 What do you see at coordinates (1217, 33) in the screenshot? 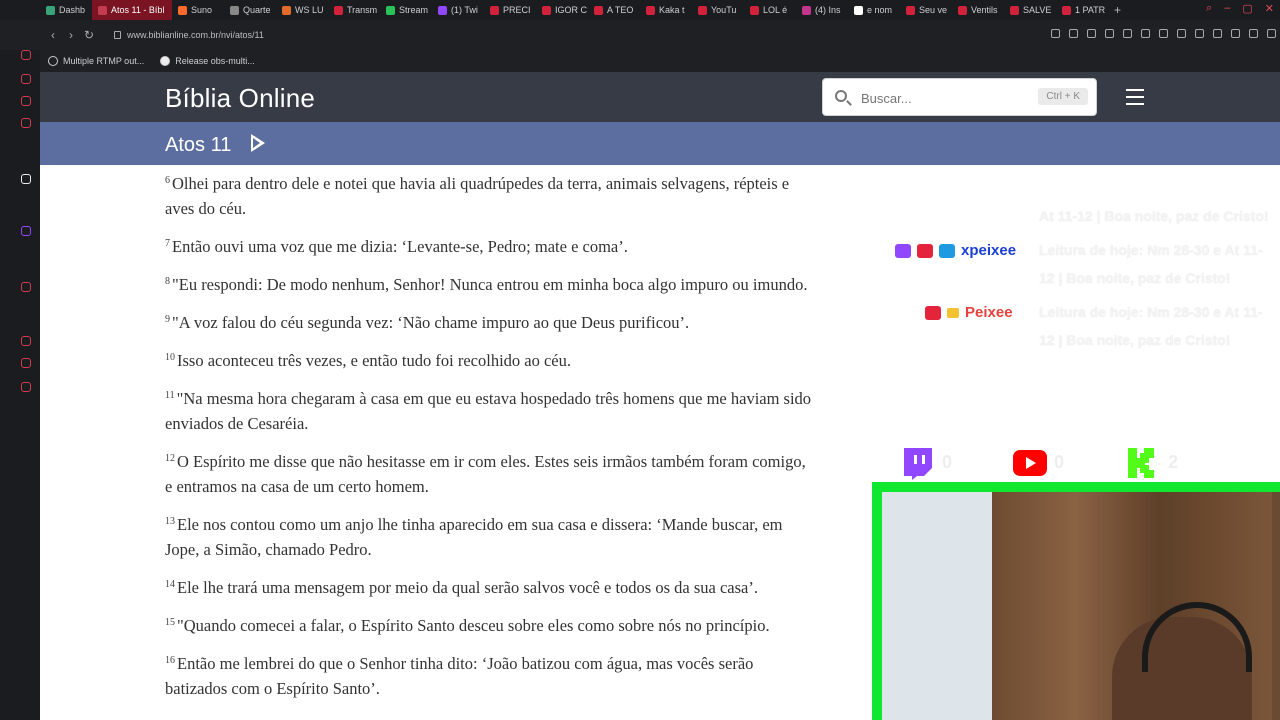
I see `puzzle-icon` at bounding box center [1217, 33].